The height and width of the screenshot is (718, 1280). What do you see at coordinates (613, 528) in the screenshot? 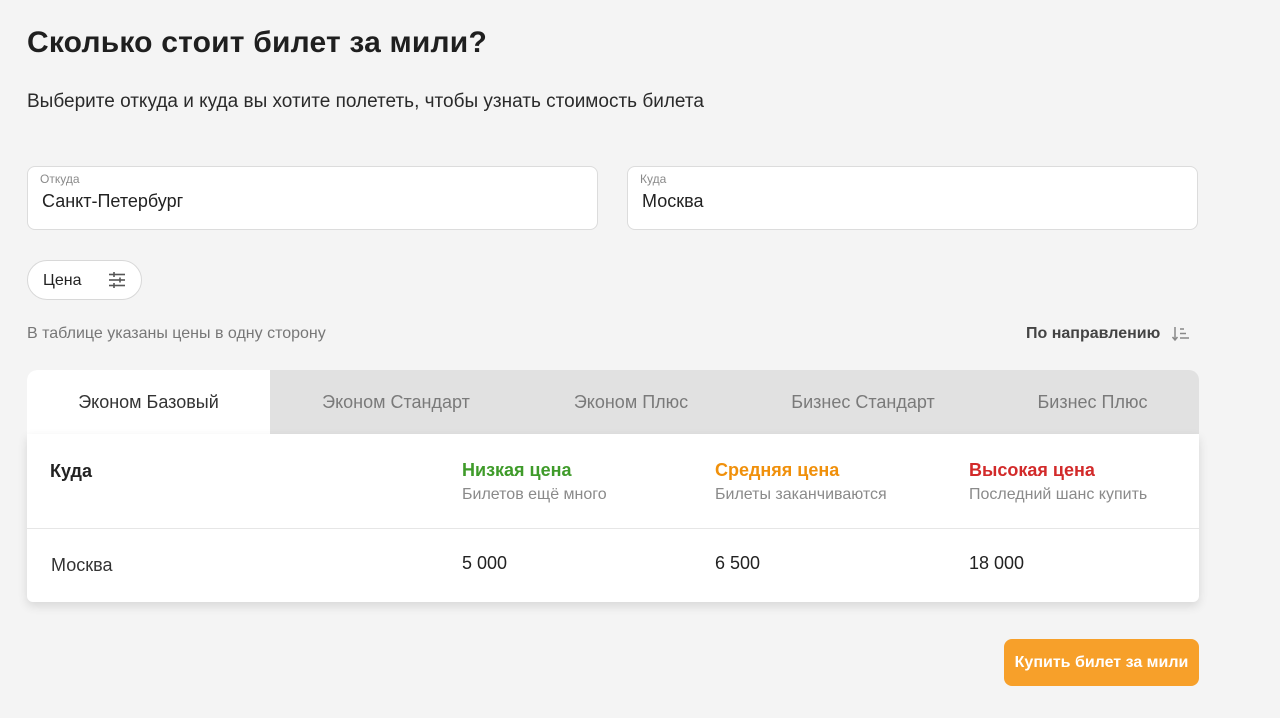
I see `table-divider` at bounding box center [613, 528].